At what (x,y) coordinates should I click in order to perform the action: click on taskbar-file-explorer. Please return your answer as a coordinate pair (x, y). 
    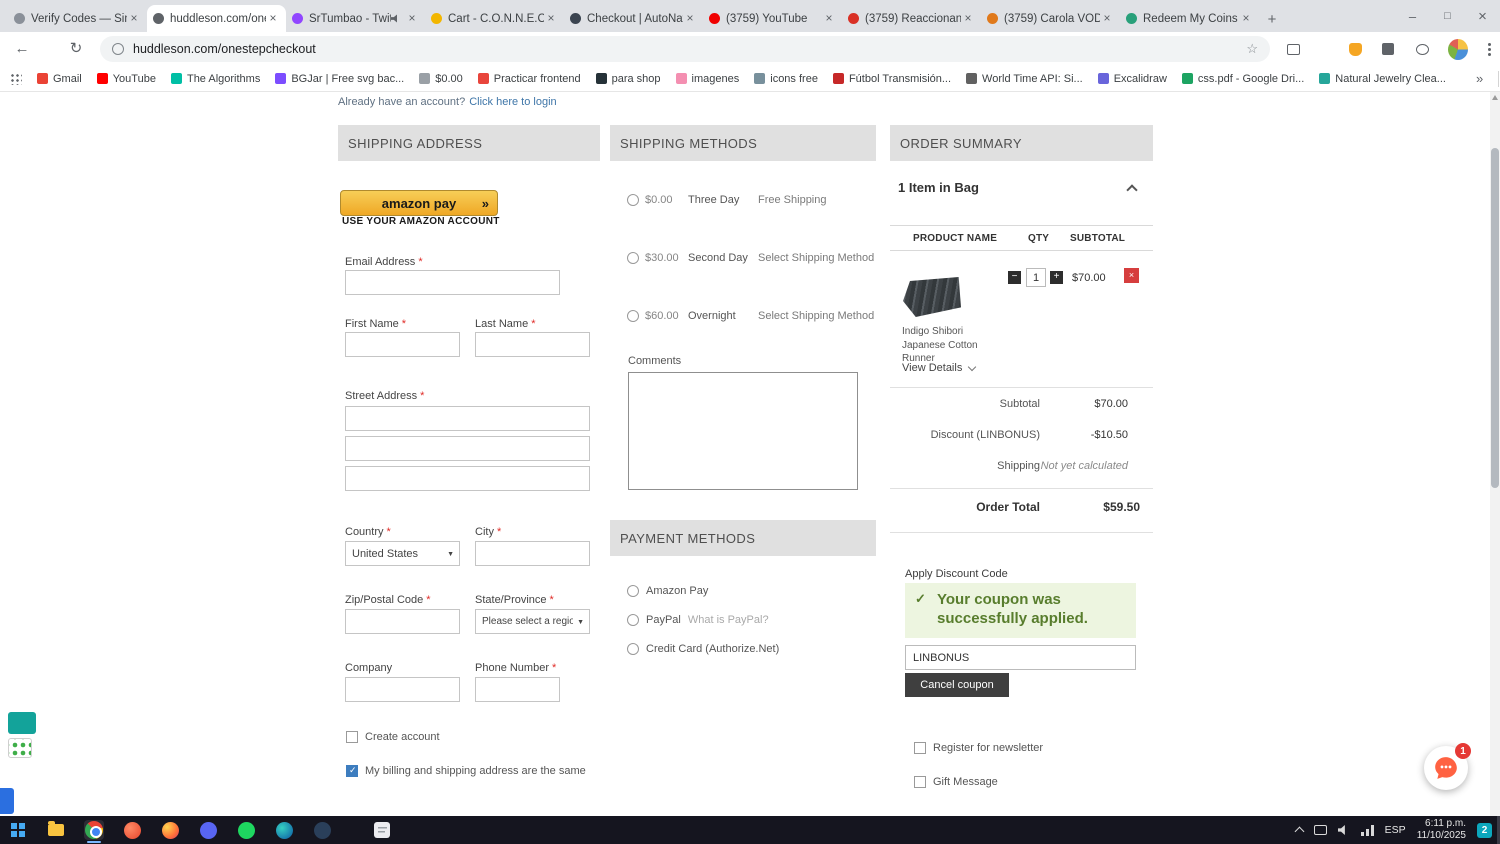
    Looking at the image, I should click on (56, 830).